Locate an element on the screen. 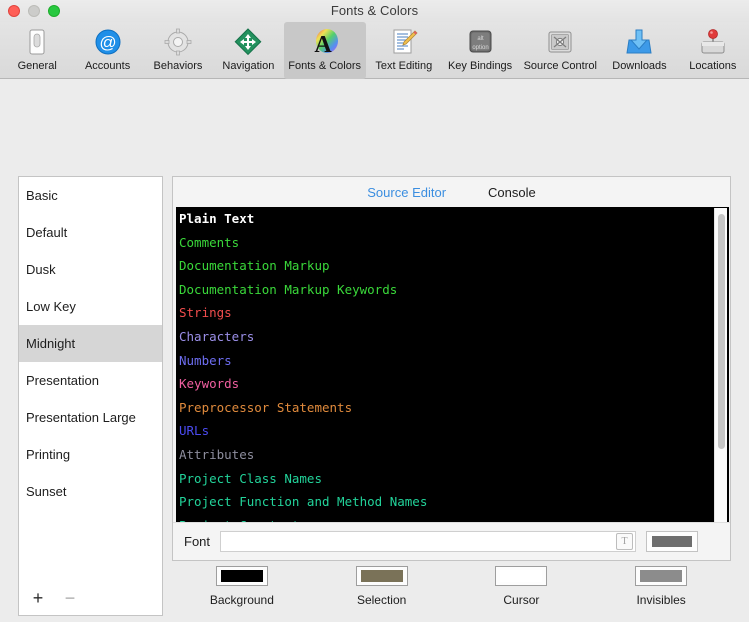  toolbar-item-behaviors: Behaviors is located at coordinates (178, 50).